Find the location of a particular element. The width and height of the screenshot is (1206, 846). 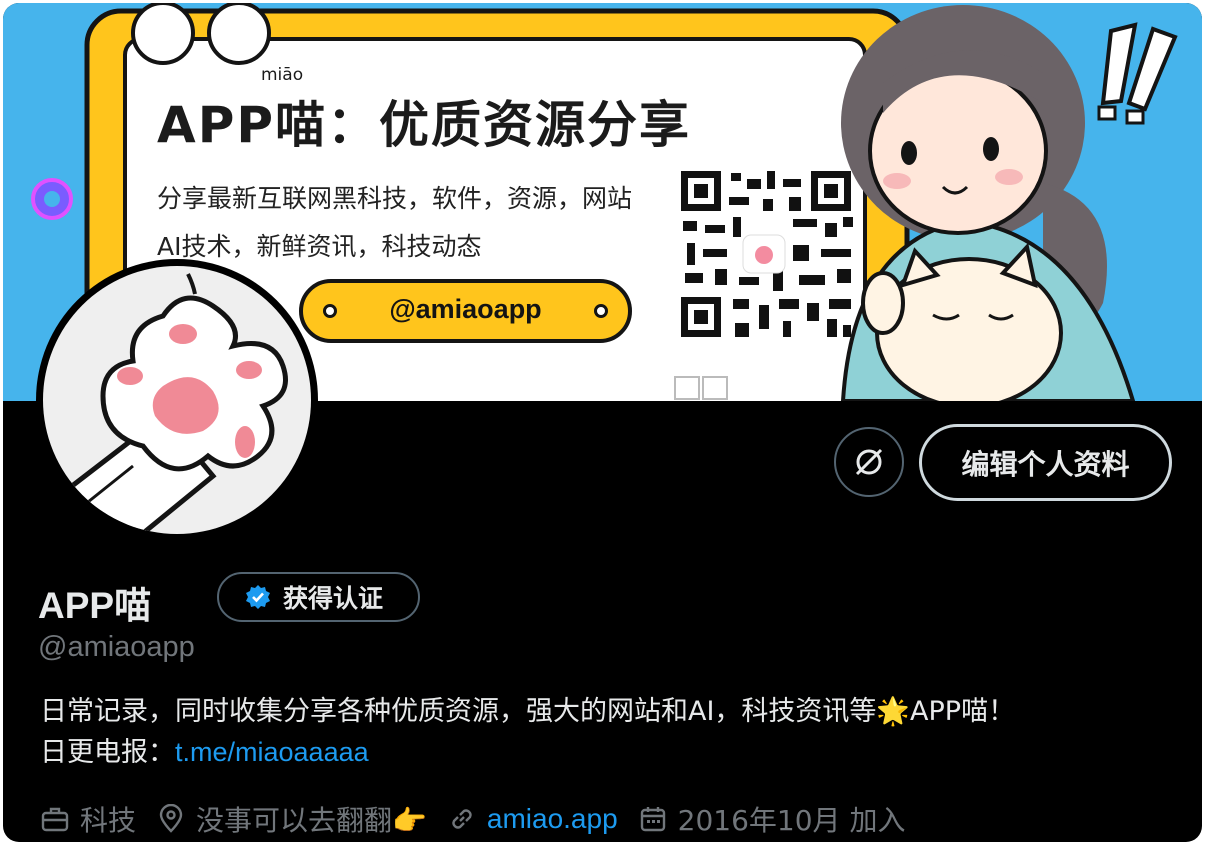

avatar-image is located at coordinates (177, 400).